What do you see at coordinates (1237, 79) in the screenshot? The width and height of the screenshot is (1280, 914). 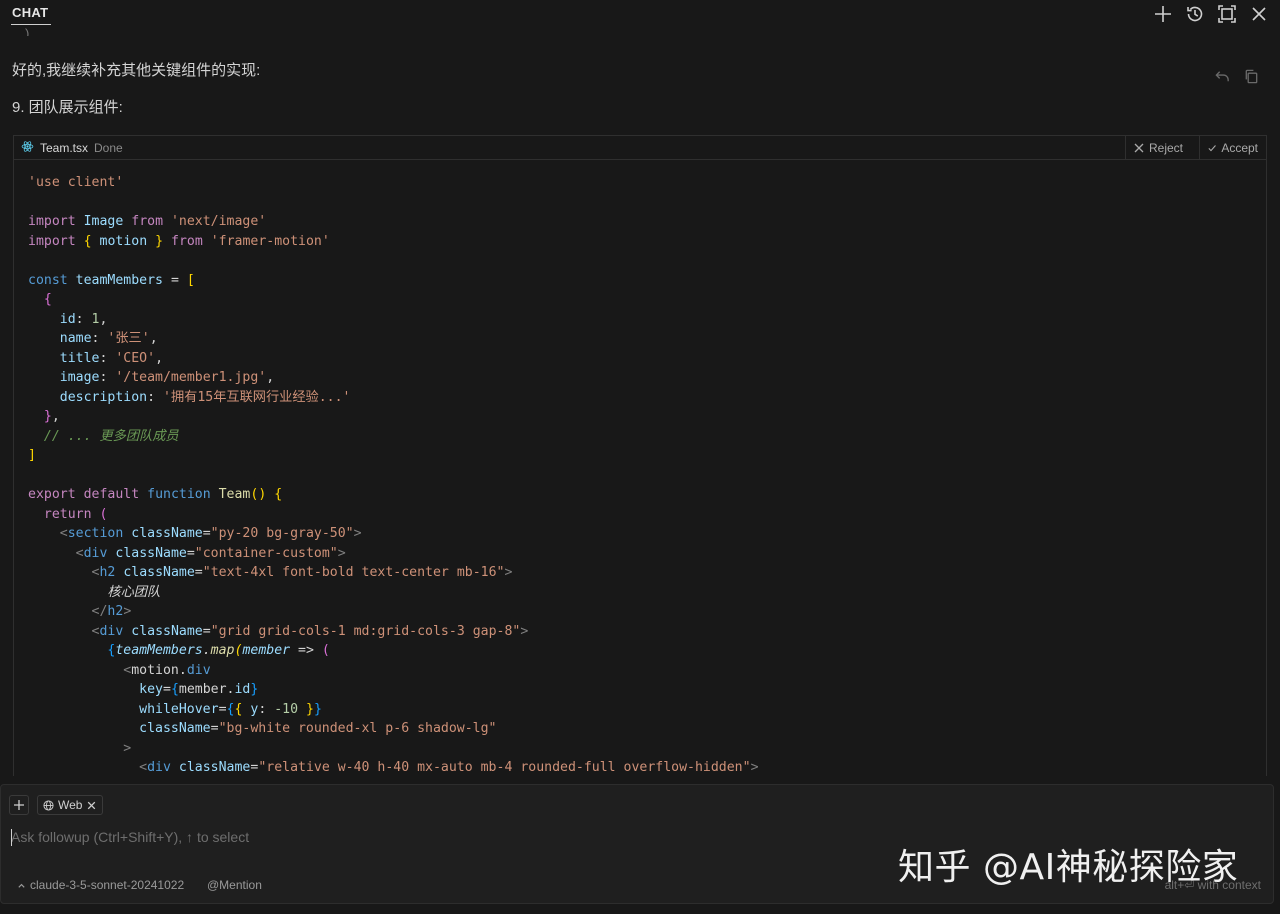 I see `message-actions` at bounding box center [1237, 79].